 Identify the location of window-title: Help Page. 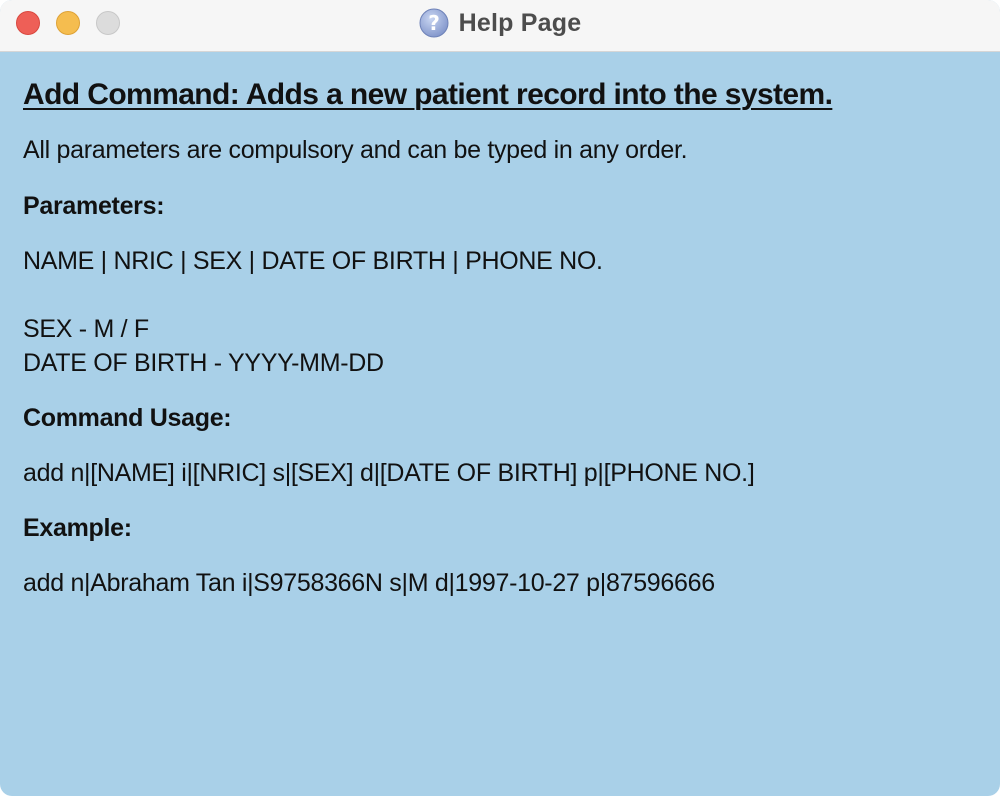
(520, 22).